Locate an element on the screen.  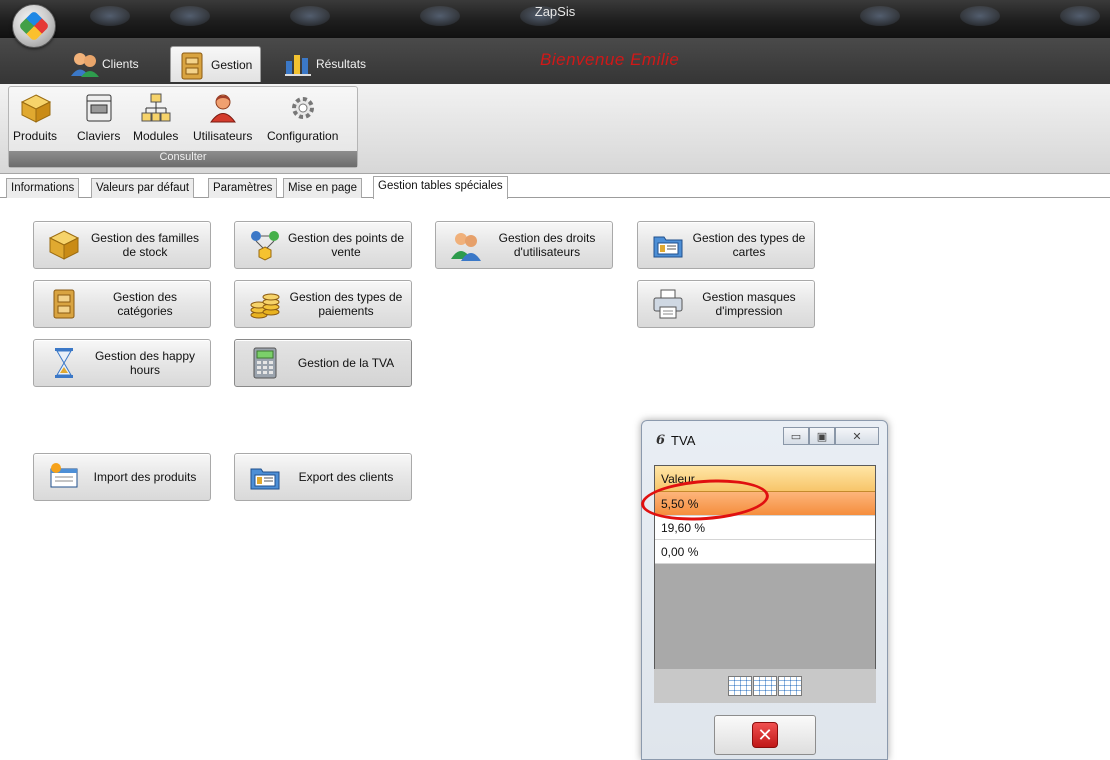
ribbon-group-label: Consulter is located at coordinates (183, 159).